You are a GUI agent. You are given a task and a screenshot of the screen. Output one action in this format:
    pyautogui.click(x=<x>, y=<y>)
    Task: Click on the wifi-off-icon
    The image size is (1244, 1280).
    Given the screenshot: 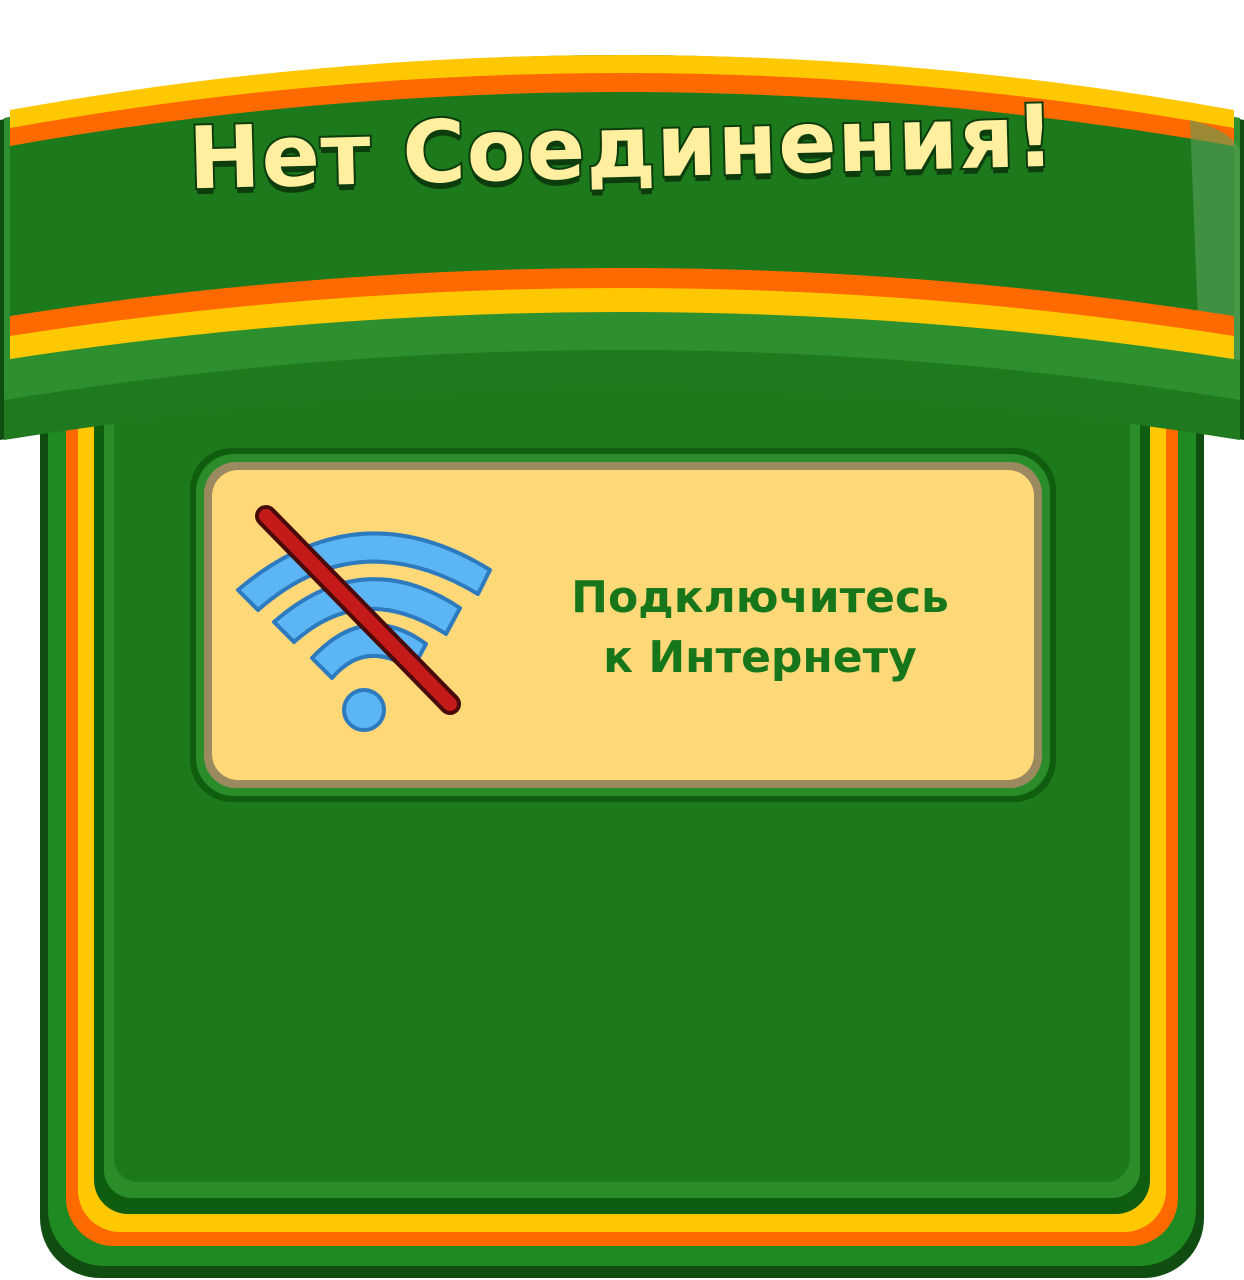 What is the action you would take?
    pyautogui.click(x=364, y=618)
    